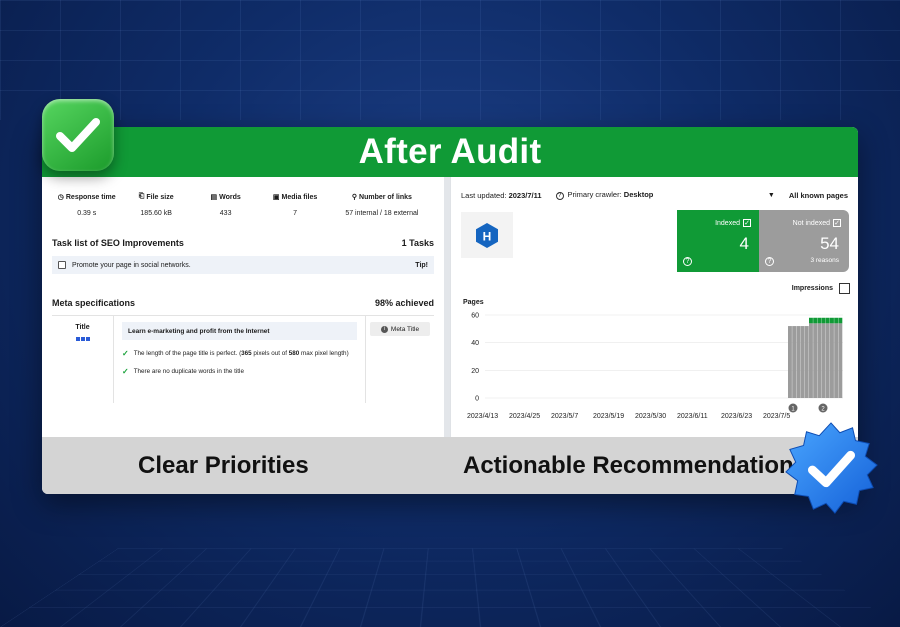  I want to click on x-tick-label: 2023/6/23, so click(736, 416).